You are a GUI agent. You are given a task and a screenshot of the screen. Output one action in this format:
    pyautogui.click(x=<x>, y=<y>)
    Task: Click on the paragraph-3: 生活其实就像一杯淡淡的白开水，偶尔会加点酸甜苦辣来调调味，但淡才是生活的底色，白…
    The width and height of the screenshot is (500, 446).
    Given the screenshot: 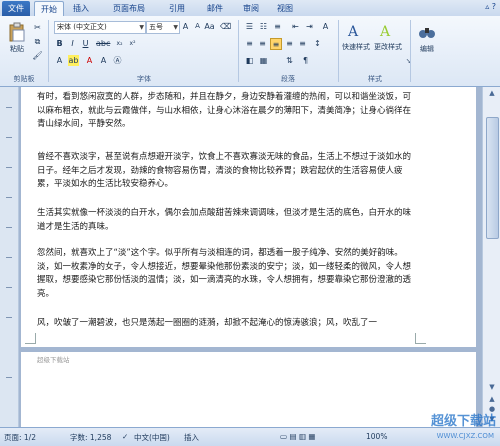 What is the action you would take?
    pyautogui.click(x=228, y=220)
    